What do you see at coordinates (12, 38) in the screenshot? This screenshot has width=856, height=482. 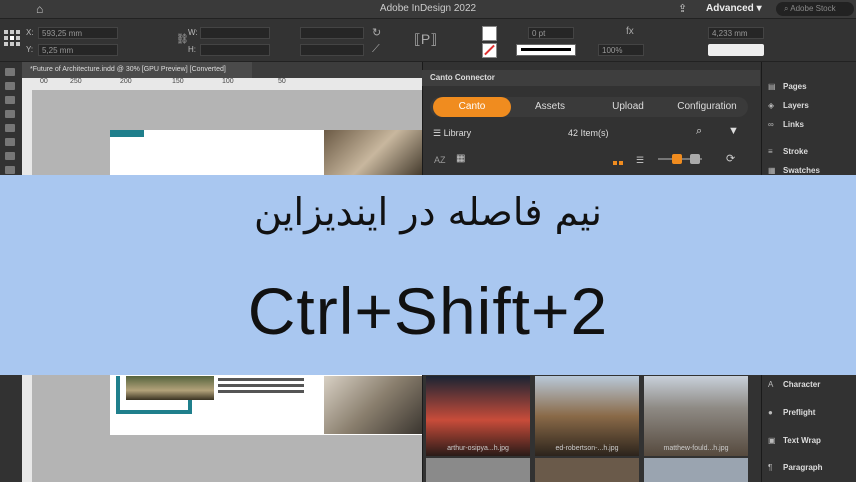 I see `reference-point-icon` at bounding box center [12, 38].